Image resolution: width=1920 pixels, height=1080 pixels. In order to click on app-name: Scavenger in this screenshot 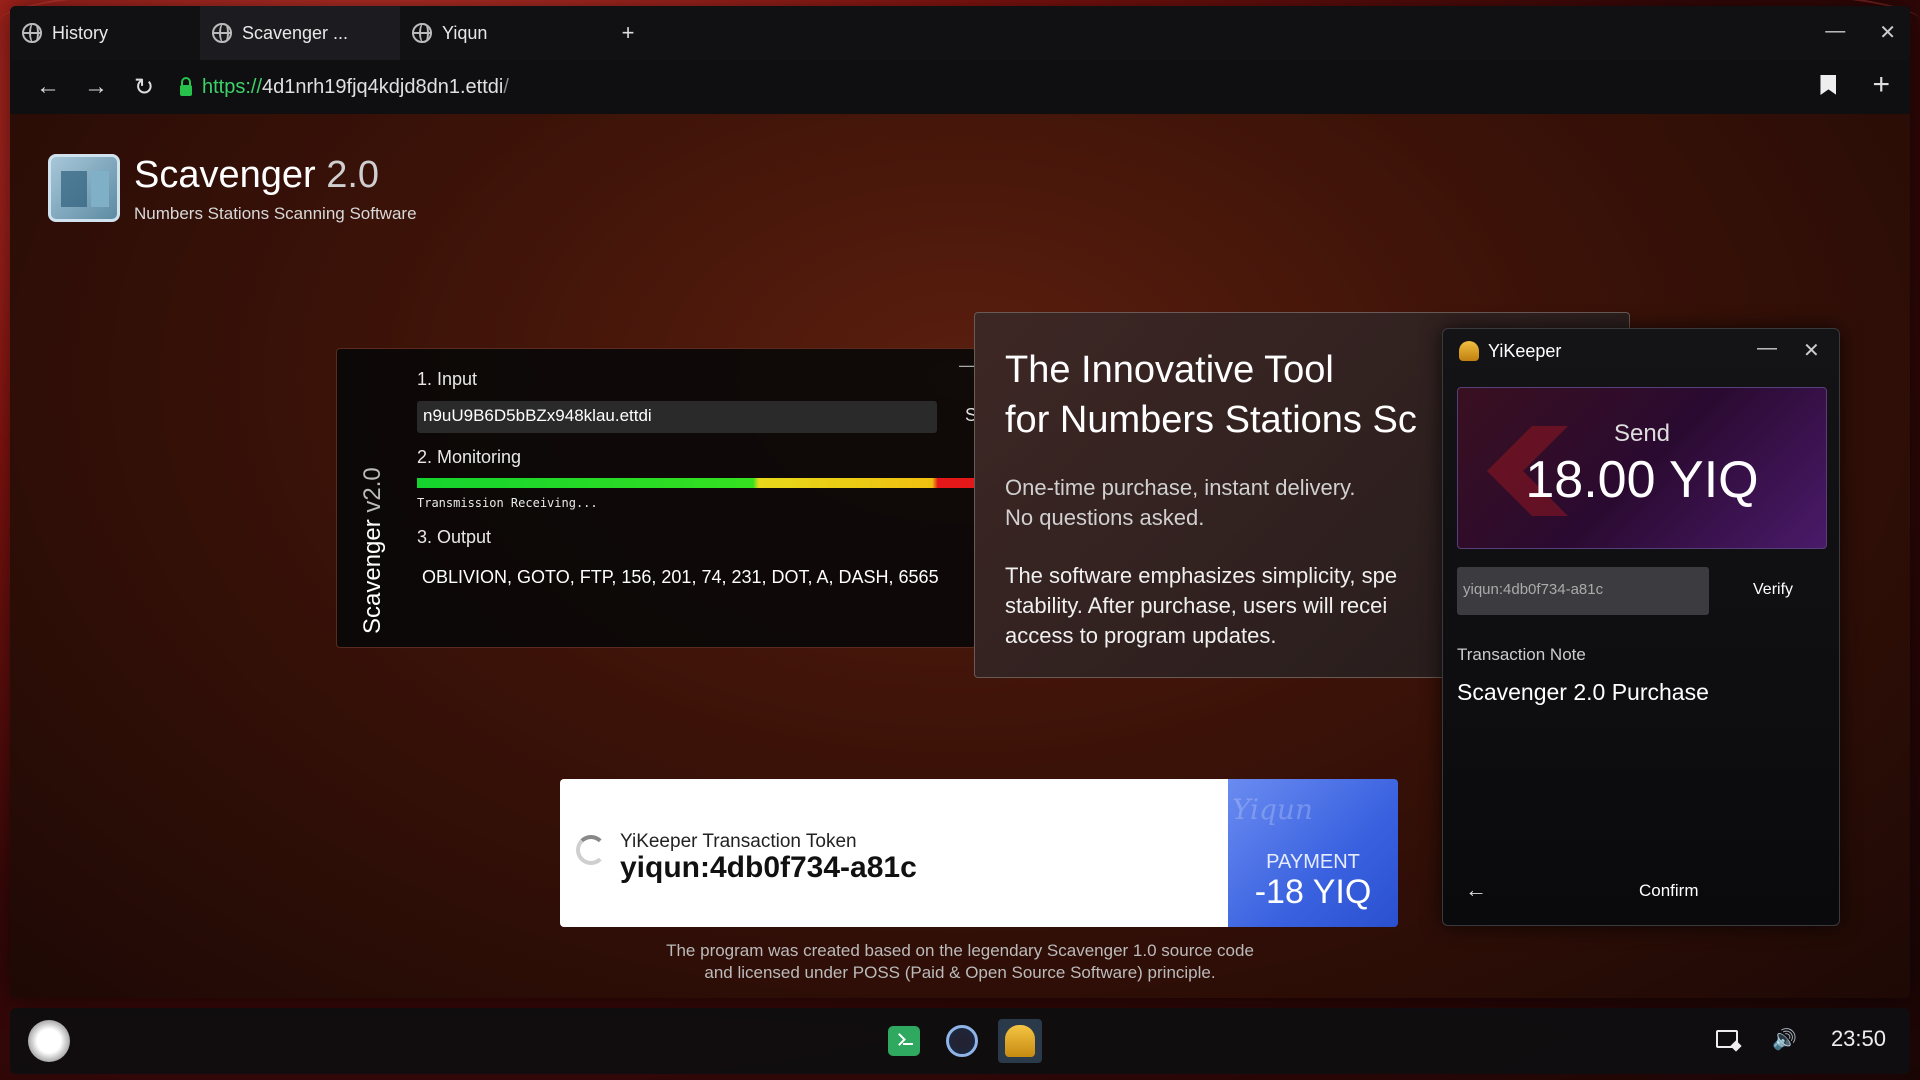, I will do `click(225, 175)`.